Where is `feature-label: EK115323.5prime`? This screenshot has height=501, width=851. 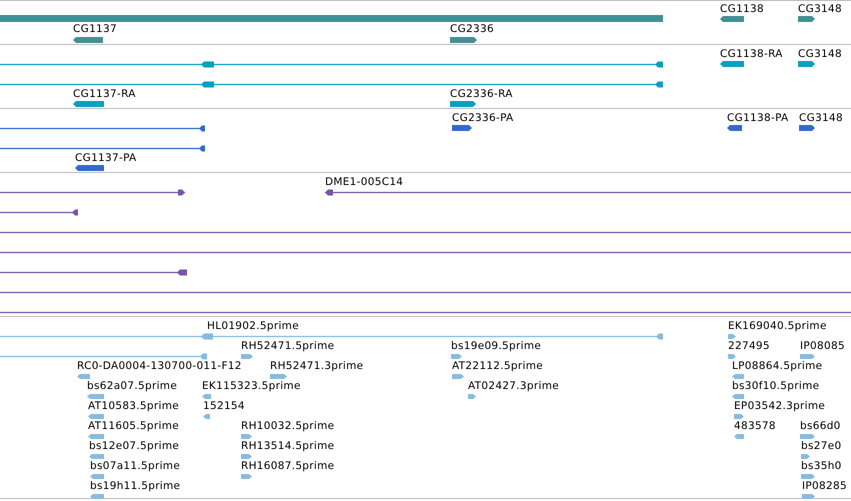 feature-label: EK115323.5prime is located at coordinates (251, 386).